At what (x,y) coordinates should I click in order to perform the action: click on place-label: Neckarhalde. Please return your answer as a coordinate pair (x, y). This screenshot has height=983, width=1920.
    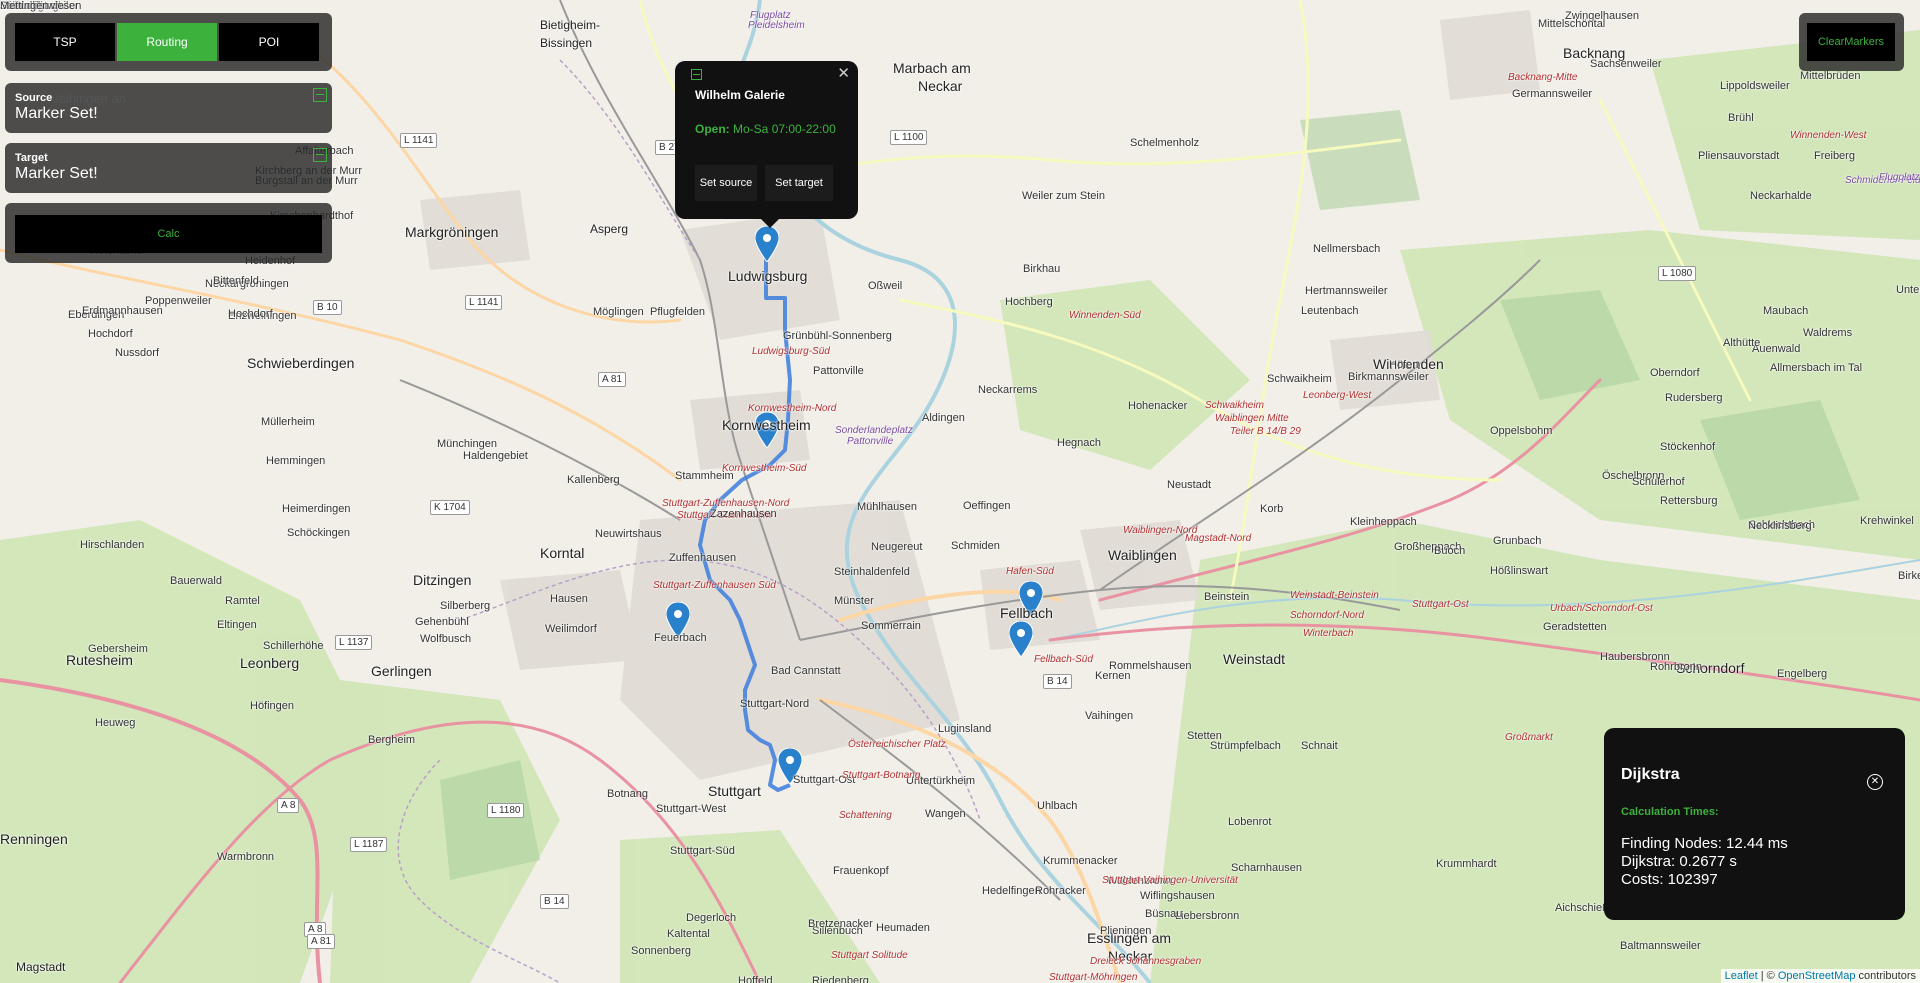
    Looking at the image, I should click on (1781, 196).